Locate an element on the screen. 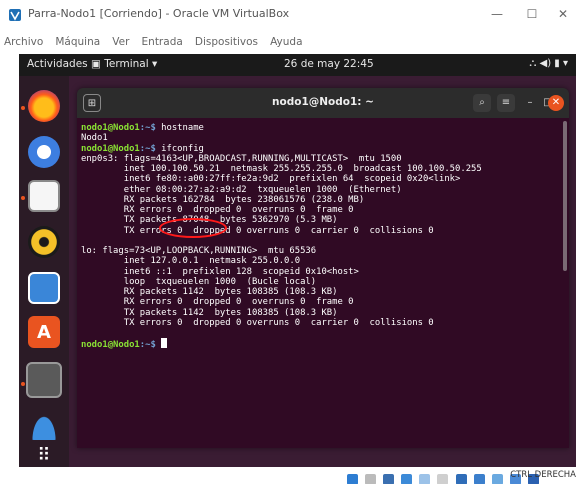  menu-ayuda: Ayuda is located at coordinates (286, 42).